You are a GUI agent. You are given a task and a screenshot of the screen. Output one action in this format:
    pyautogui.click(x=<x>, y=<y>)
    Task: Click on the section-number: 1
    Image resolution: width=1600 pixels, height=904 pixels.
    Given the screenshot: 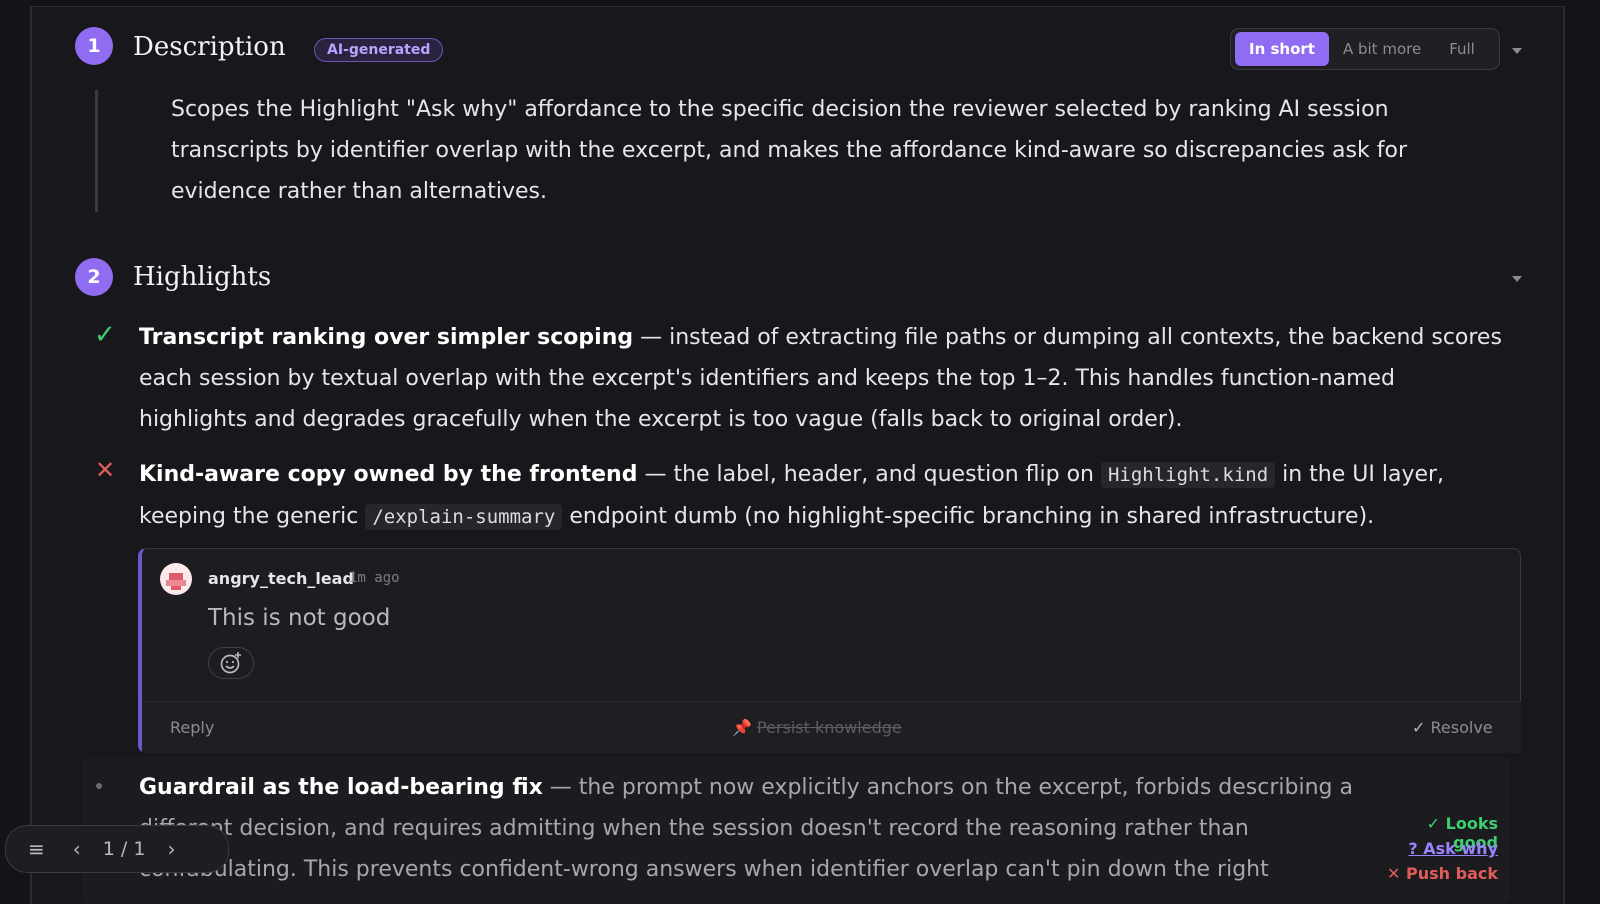 What is the action you would take?
    pyautogui.click(x=94, y=46)
    